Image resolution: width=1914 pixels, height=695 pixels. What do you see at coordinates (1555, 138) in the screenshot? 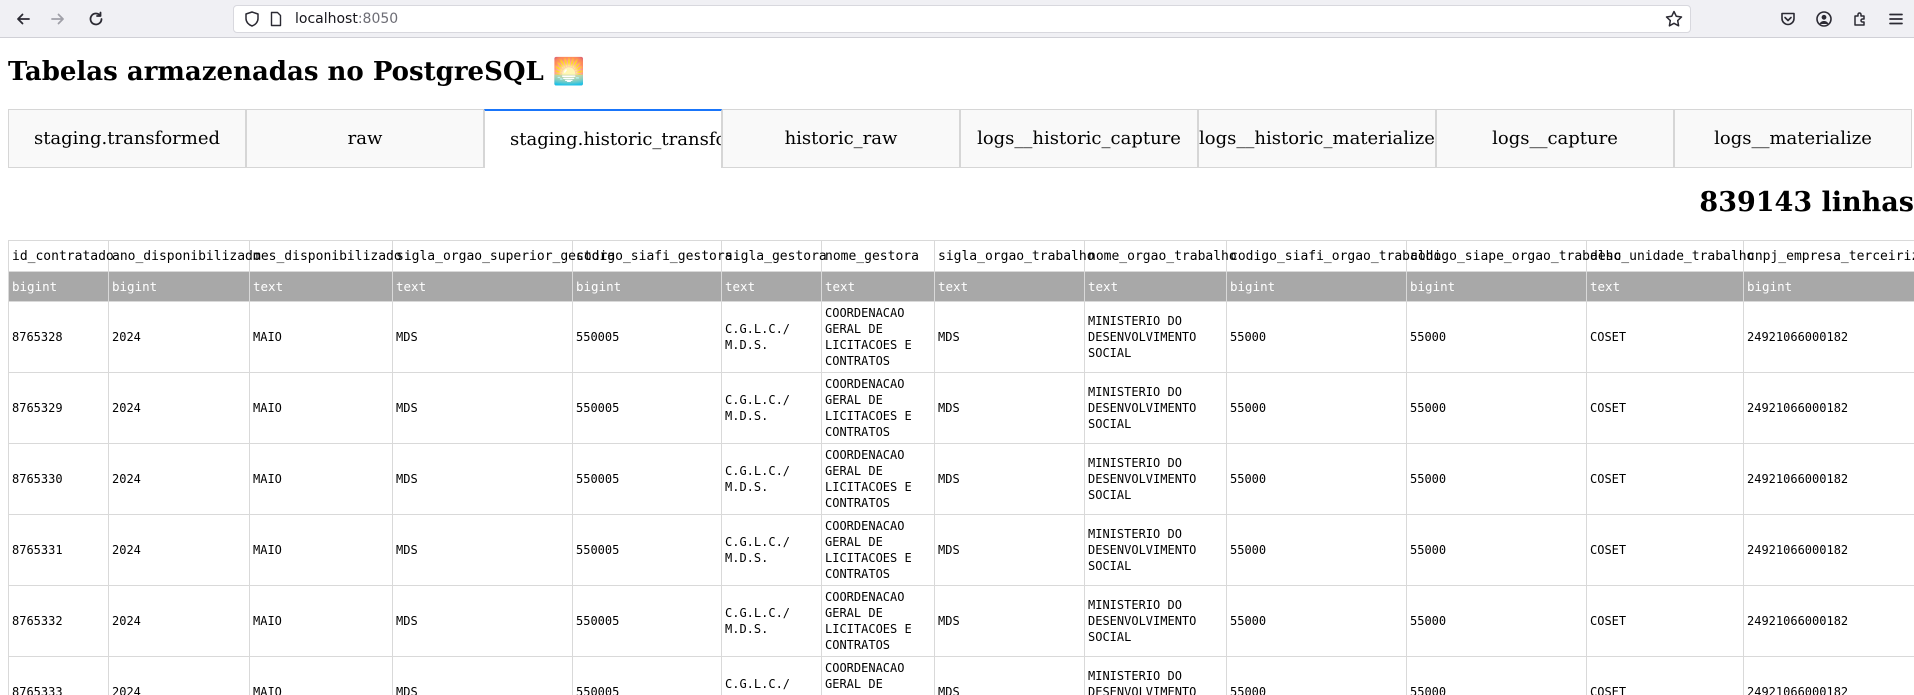
I see `tab-logs-capture: logs__capture` at bounding box center [1555, 138].